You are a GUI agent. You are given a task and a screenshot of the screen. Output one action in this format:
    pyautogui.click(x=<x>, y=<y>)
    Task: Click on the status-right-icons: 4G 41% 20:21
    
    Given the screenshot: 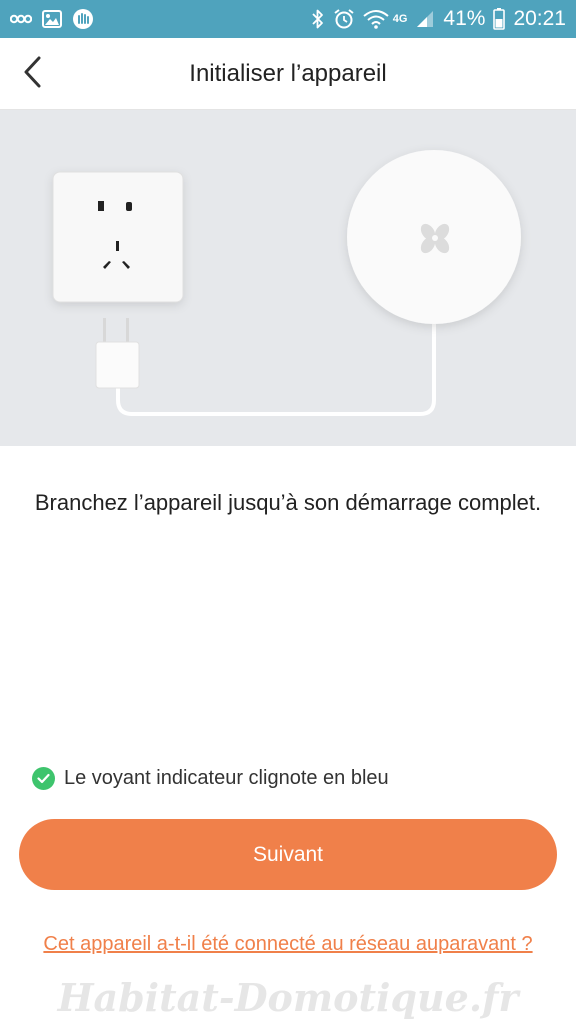 What is the action you would take?
    pyautogui.click(x=438, y=19)
    